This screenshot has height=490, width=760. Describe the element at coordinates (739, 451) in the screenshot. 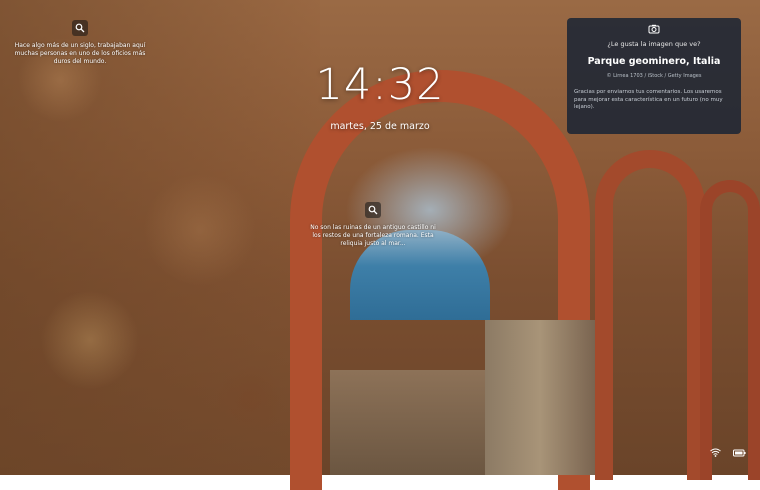

I see `battery-icon` at that location.